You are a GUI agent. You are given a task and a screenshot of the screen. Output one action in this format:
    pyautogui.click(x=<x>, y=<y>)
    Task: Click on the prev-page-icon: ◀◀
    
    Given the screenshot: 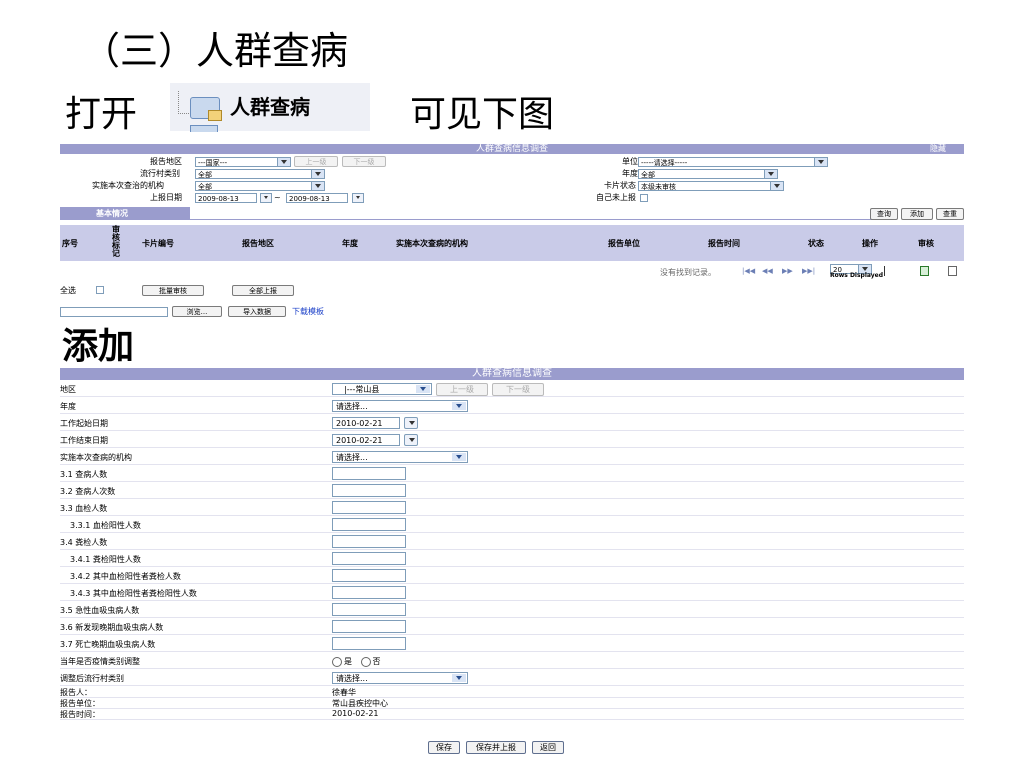 What is the action you would take?
    pyautogui.click(x=767, y=271)
    